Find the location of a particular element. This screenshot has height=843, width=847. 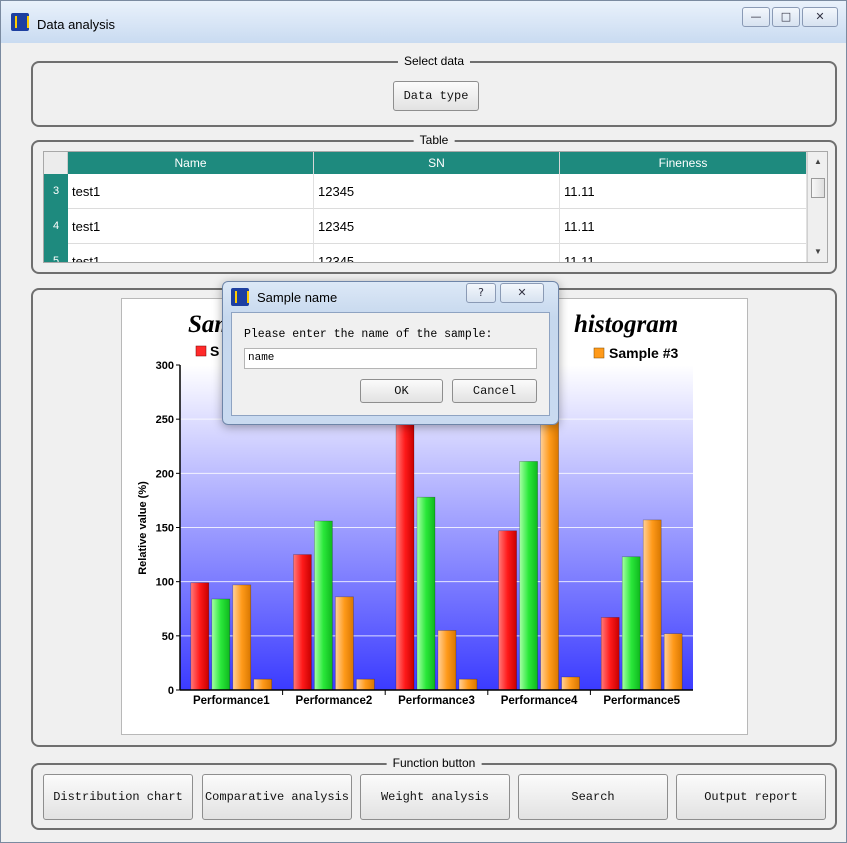

table-corner is located at coordinates (56, 163).